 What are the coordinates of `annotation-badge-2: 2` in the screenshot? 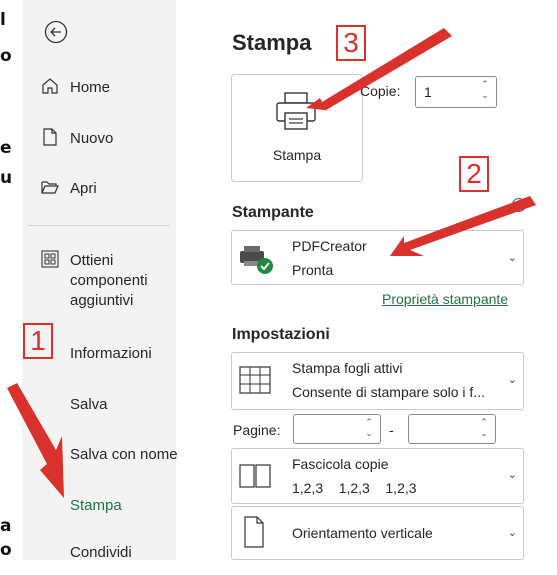 It's located at (474, 174).